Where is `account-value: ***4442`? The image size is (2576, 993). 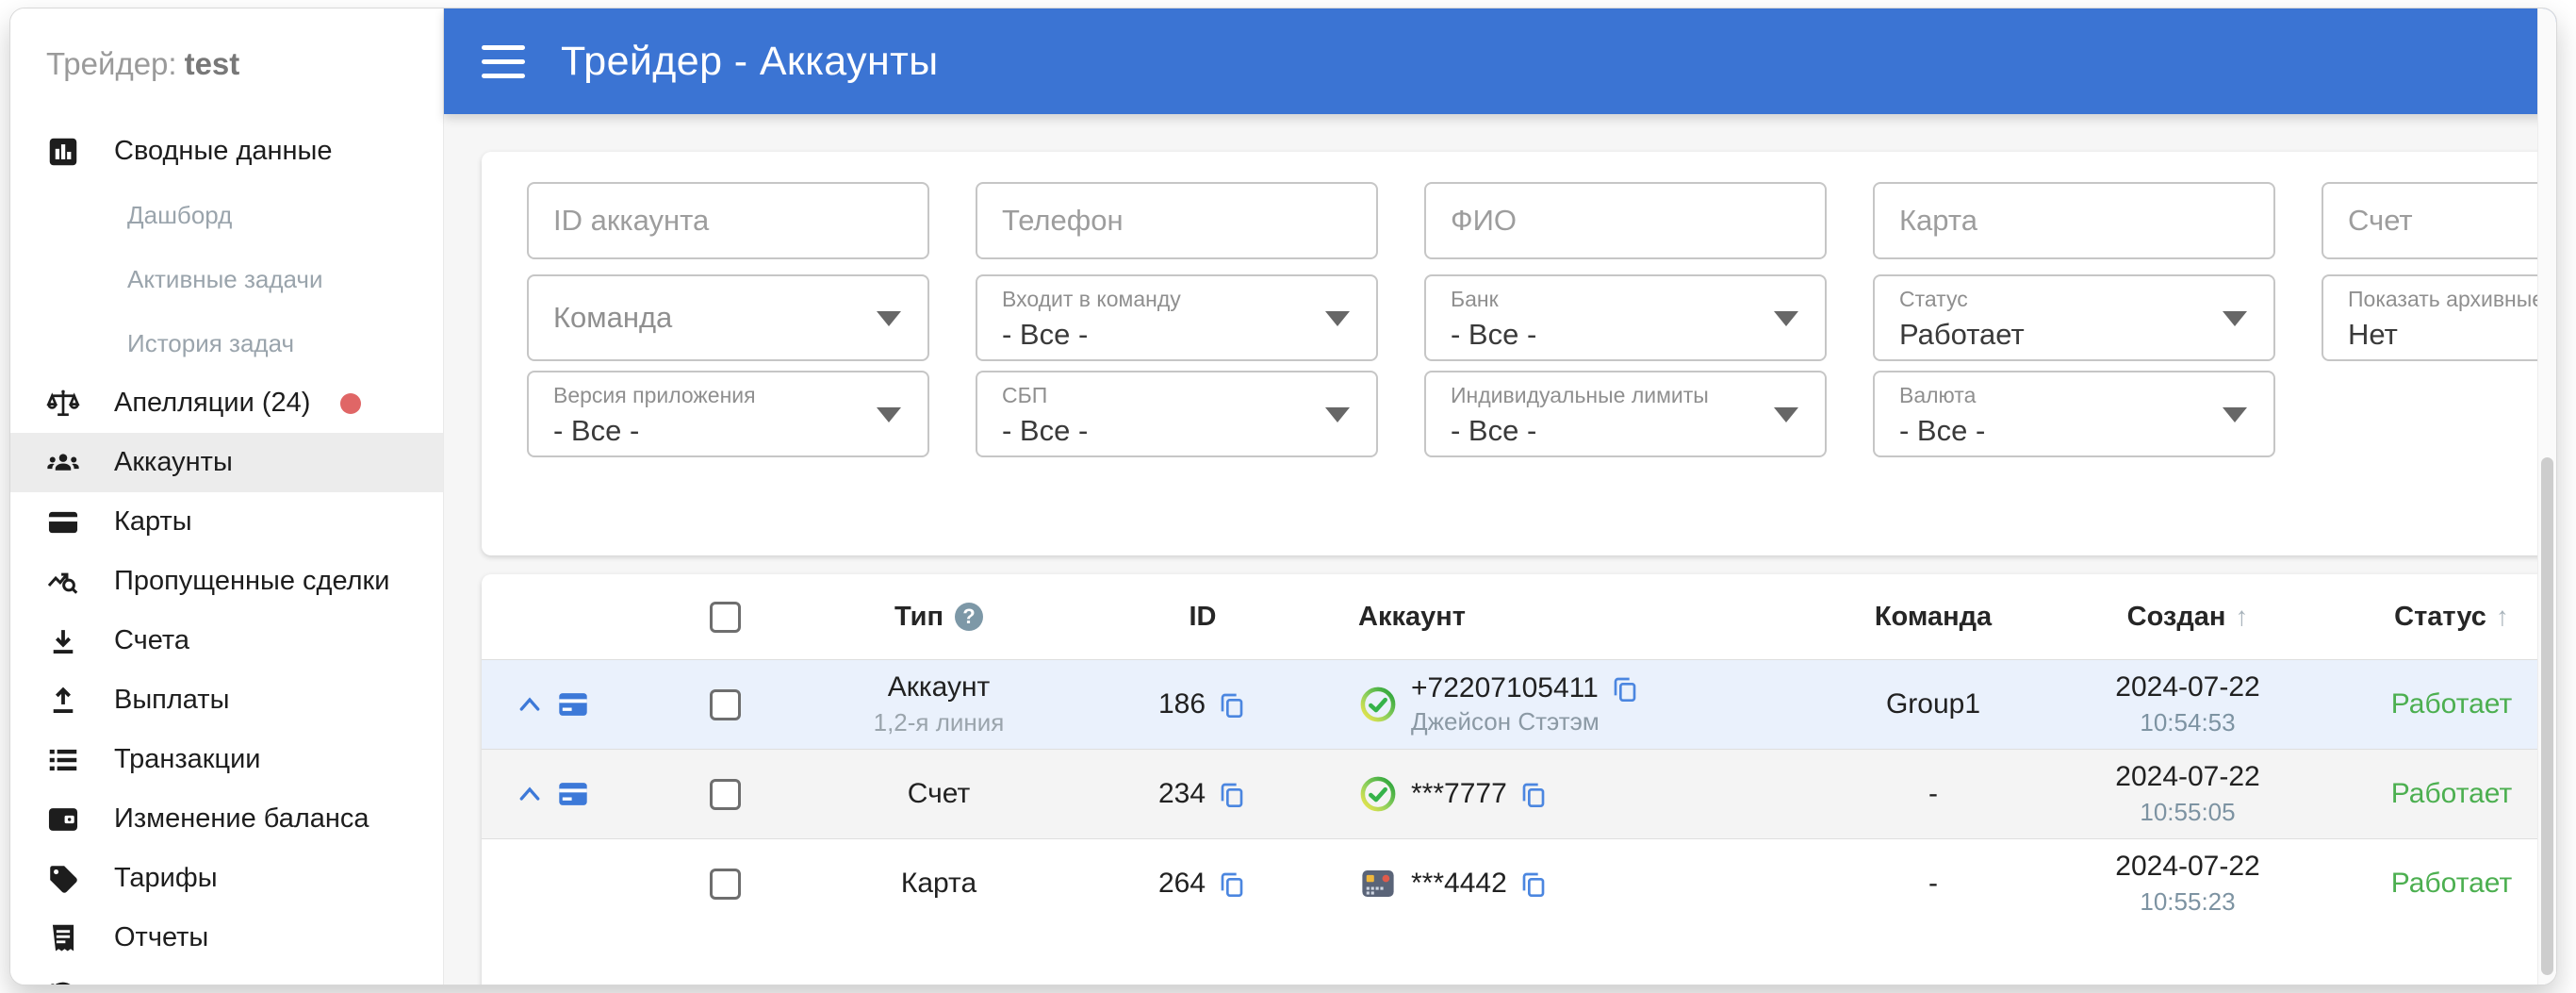
account-value: ***4442 is located at coordinates (1459, 883).